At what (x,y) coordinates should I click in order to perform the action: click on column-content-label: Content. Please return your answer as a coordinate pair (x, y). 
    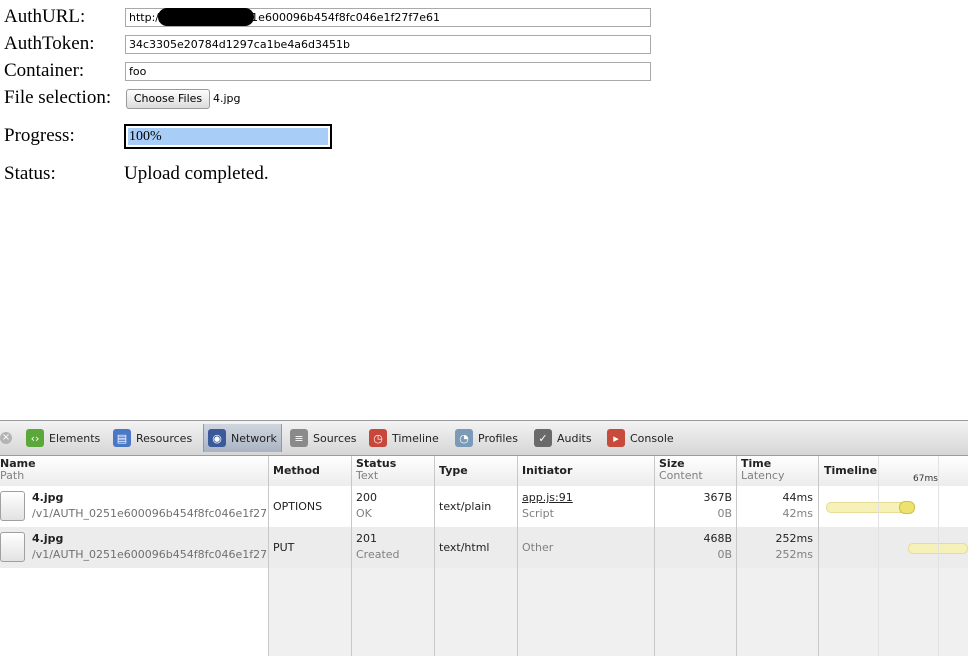
    Looking at the image, I should click on (681, 475).